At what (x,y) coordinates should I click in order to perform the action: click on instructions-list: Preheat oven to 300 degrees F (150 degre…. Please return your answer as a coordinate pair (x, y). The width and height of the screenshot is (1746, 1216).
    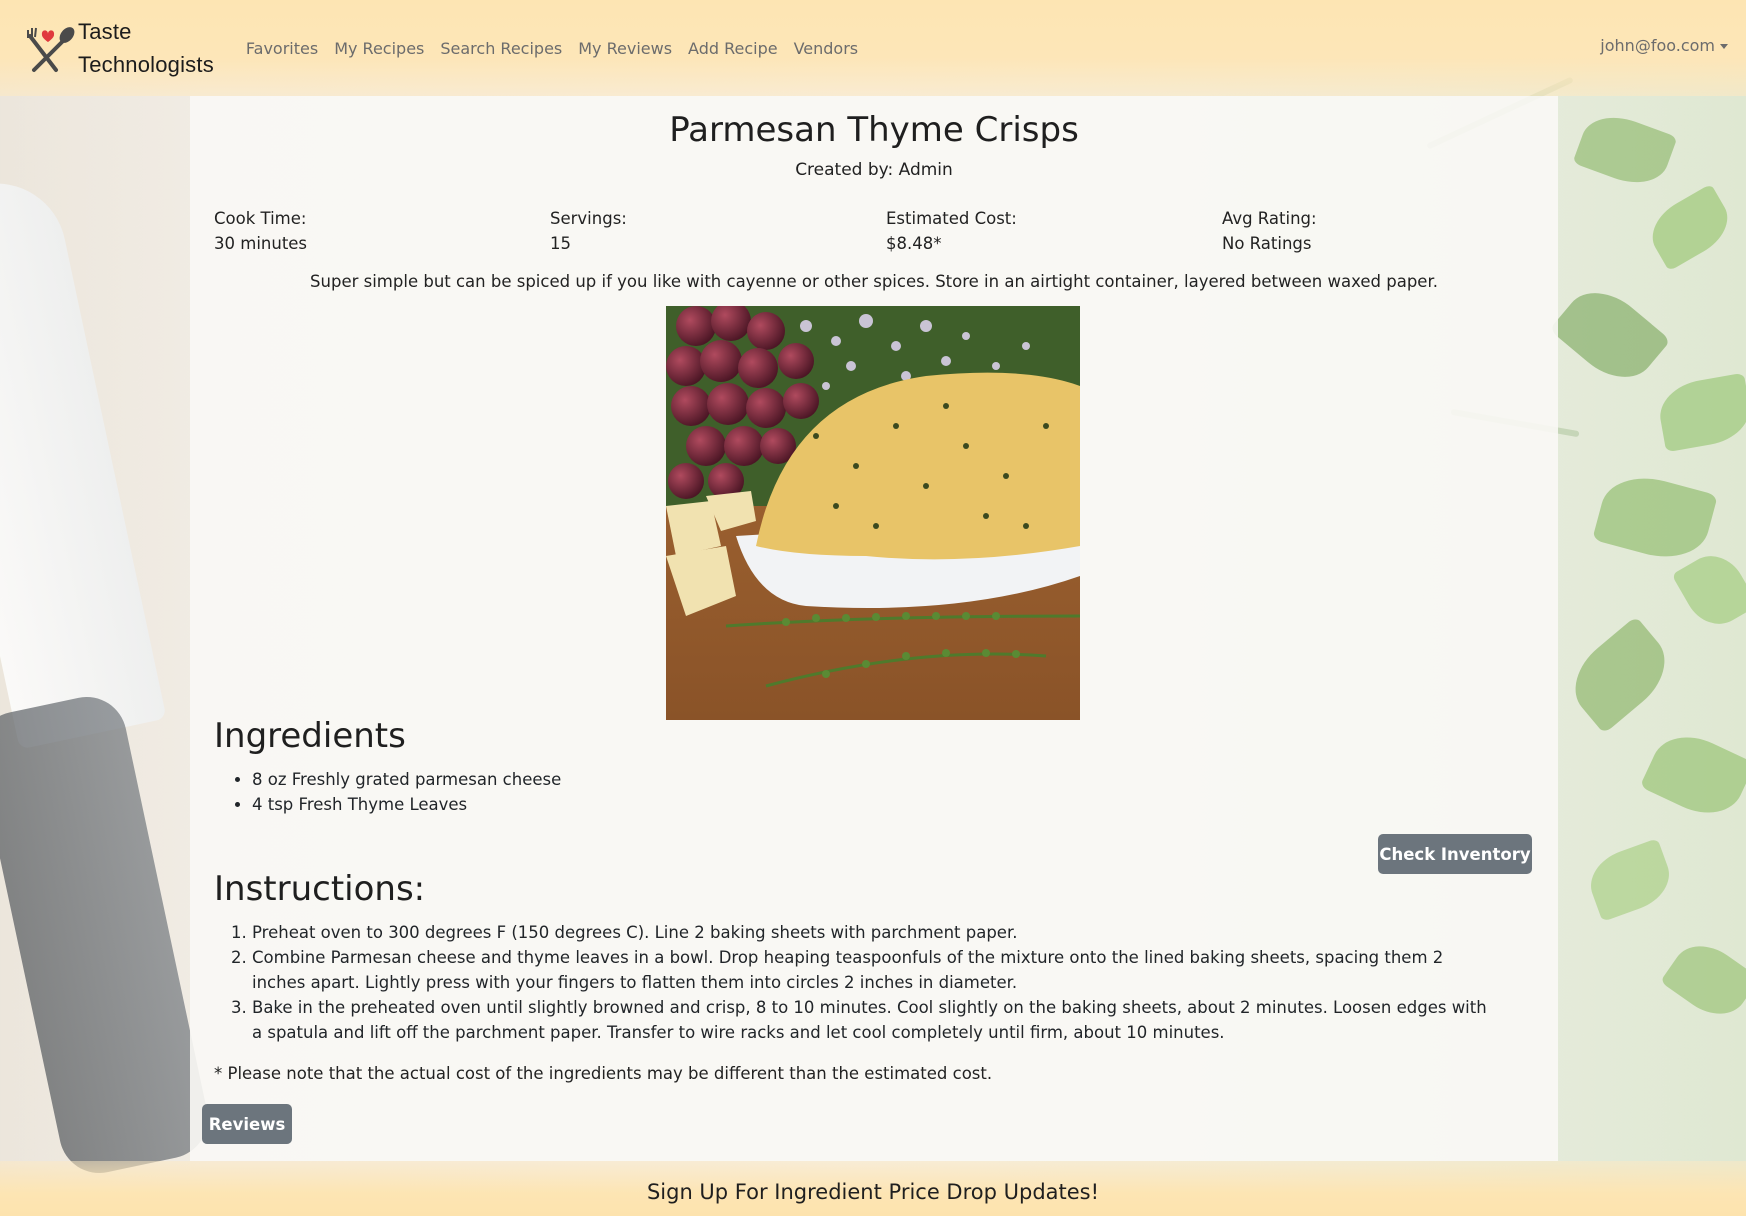
    Looking at the image, I should click on (853, 982).